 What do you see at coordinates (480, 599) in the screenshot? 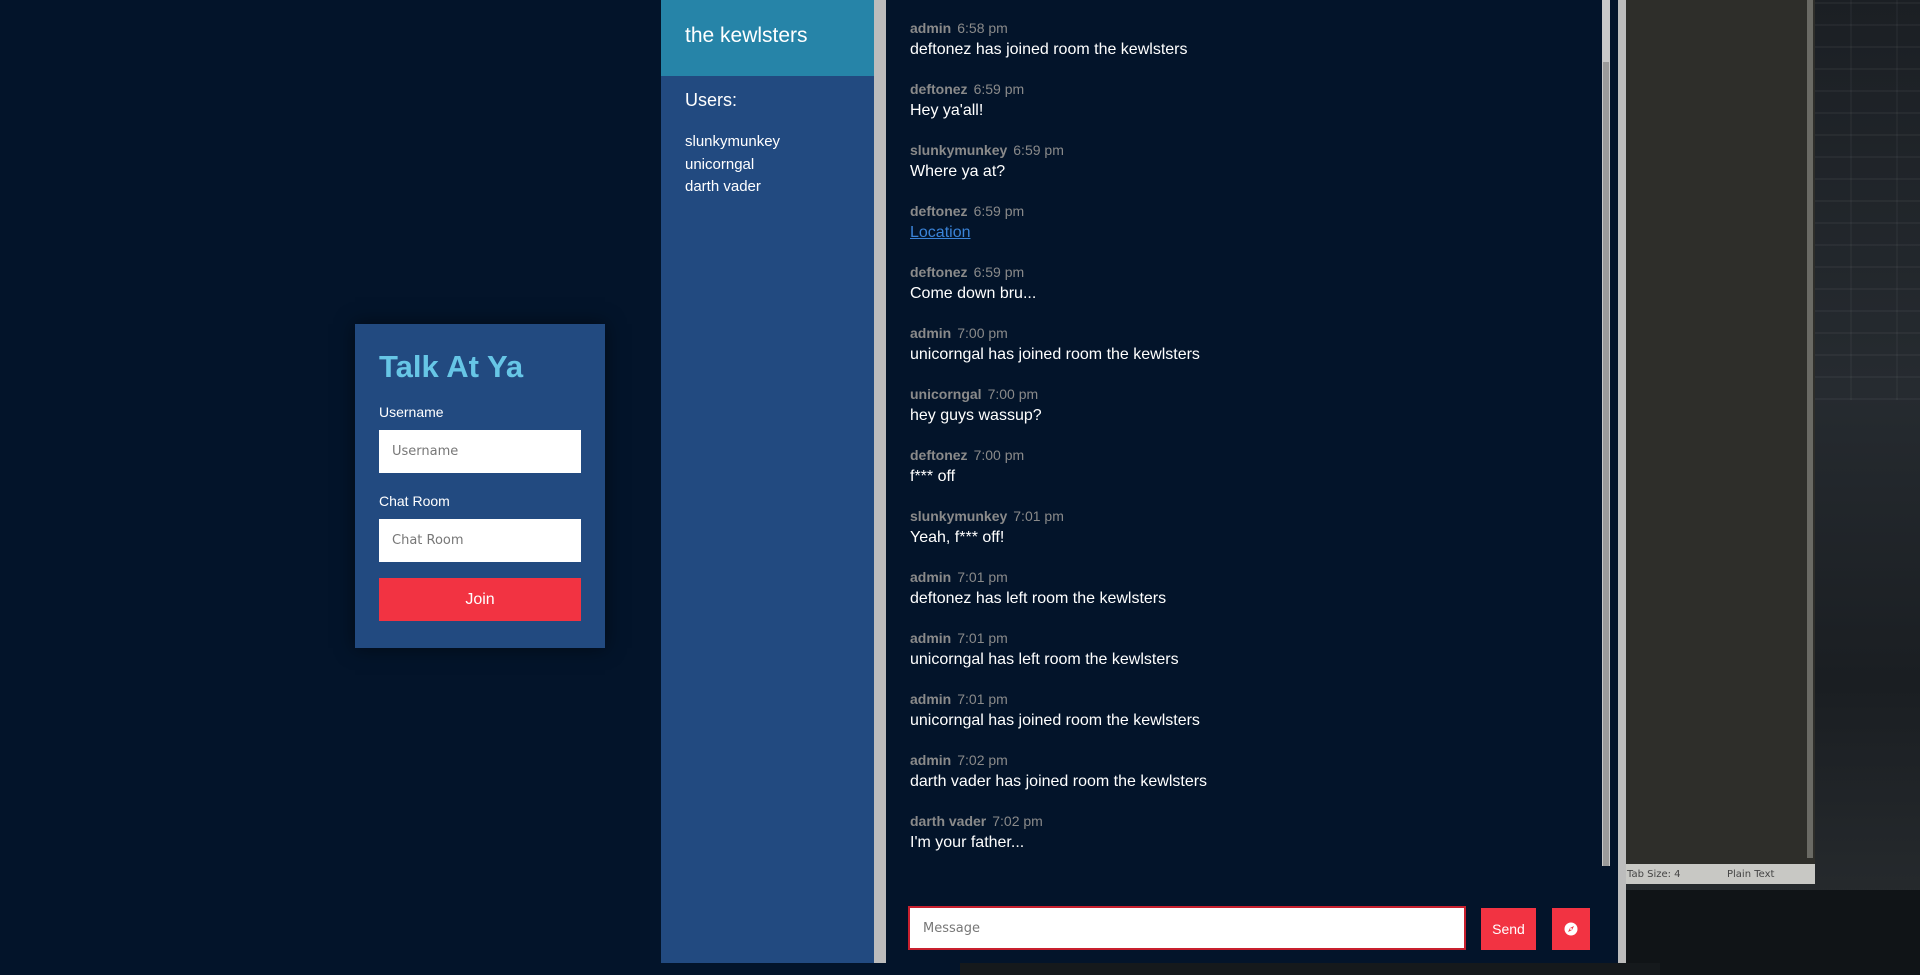
I see `join-button: Join` at bounding box center [480, 599].